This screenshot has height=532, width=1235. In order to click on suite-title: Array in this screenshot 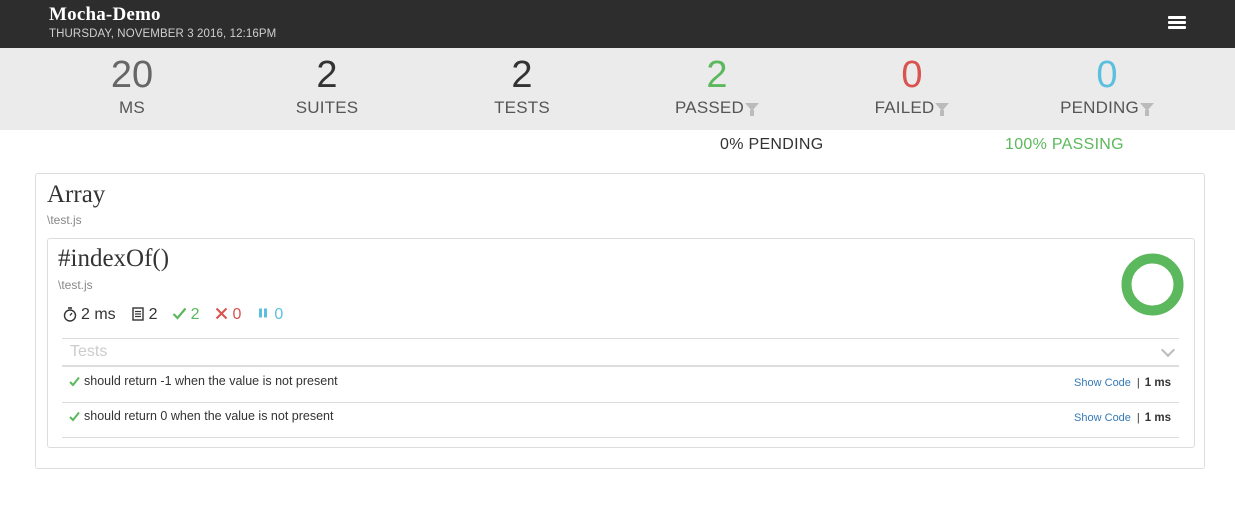, I will do `click(76, 194)`.